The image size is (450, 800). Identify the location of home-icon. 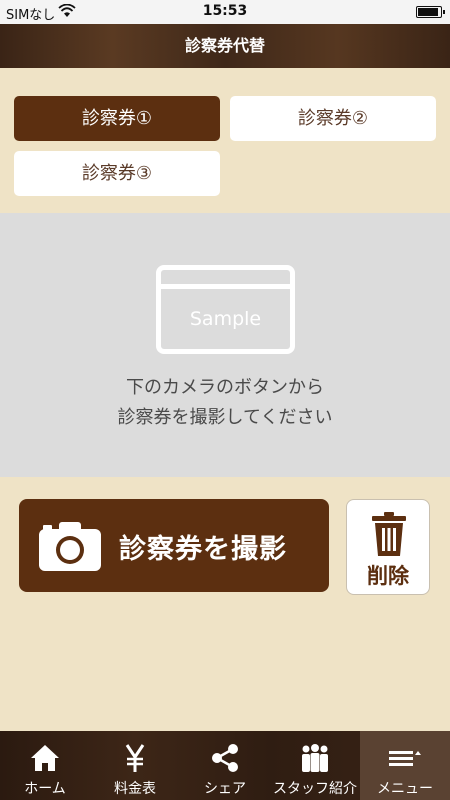
(45, 758).